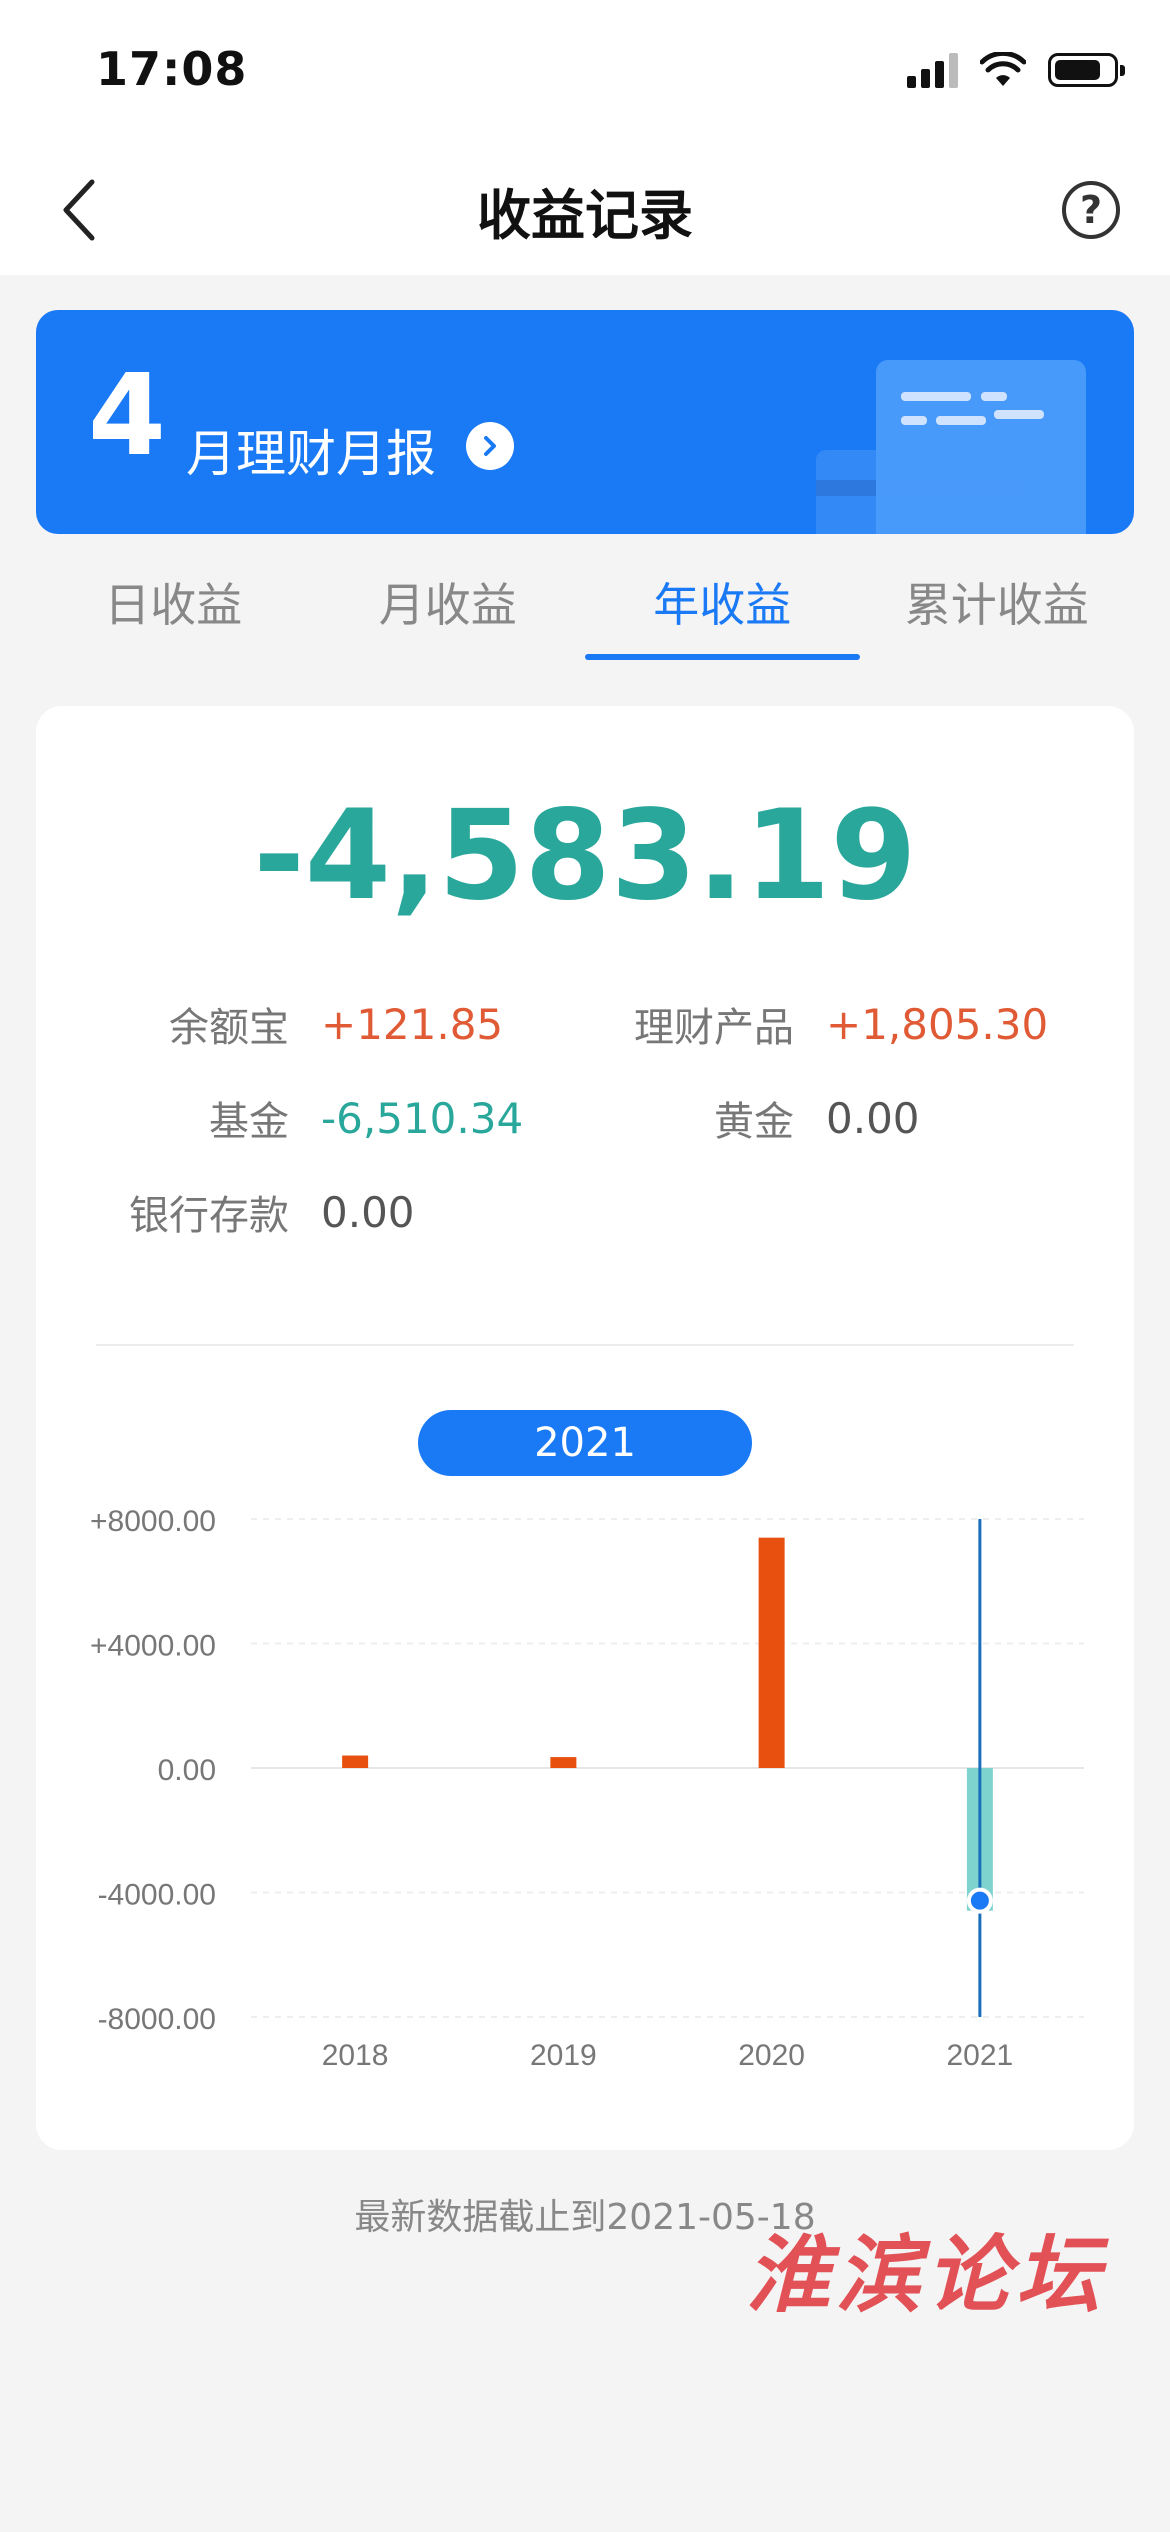 The width and height of the screenshot is (1170, 2532). Describe the element at coordinates (187, 1770) in the screenshot. I see `y-tick-label: 0.00` at that location.